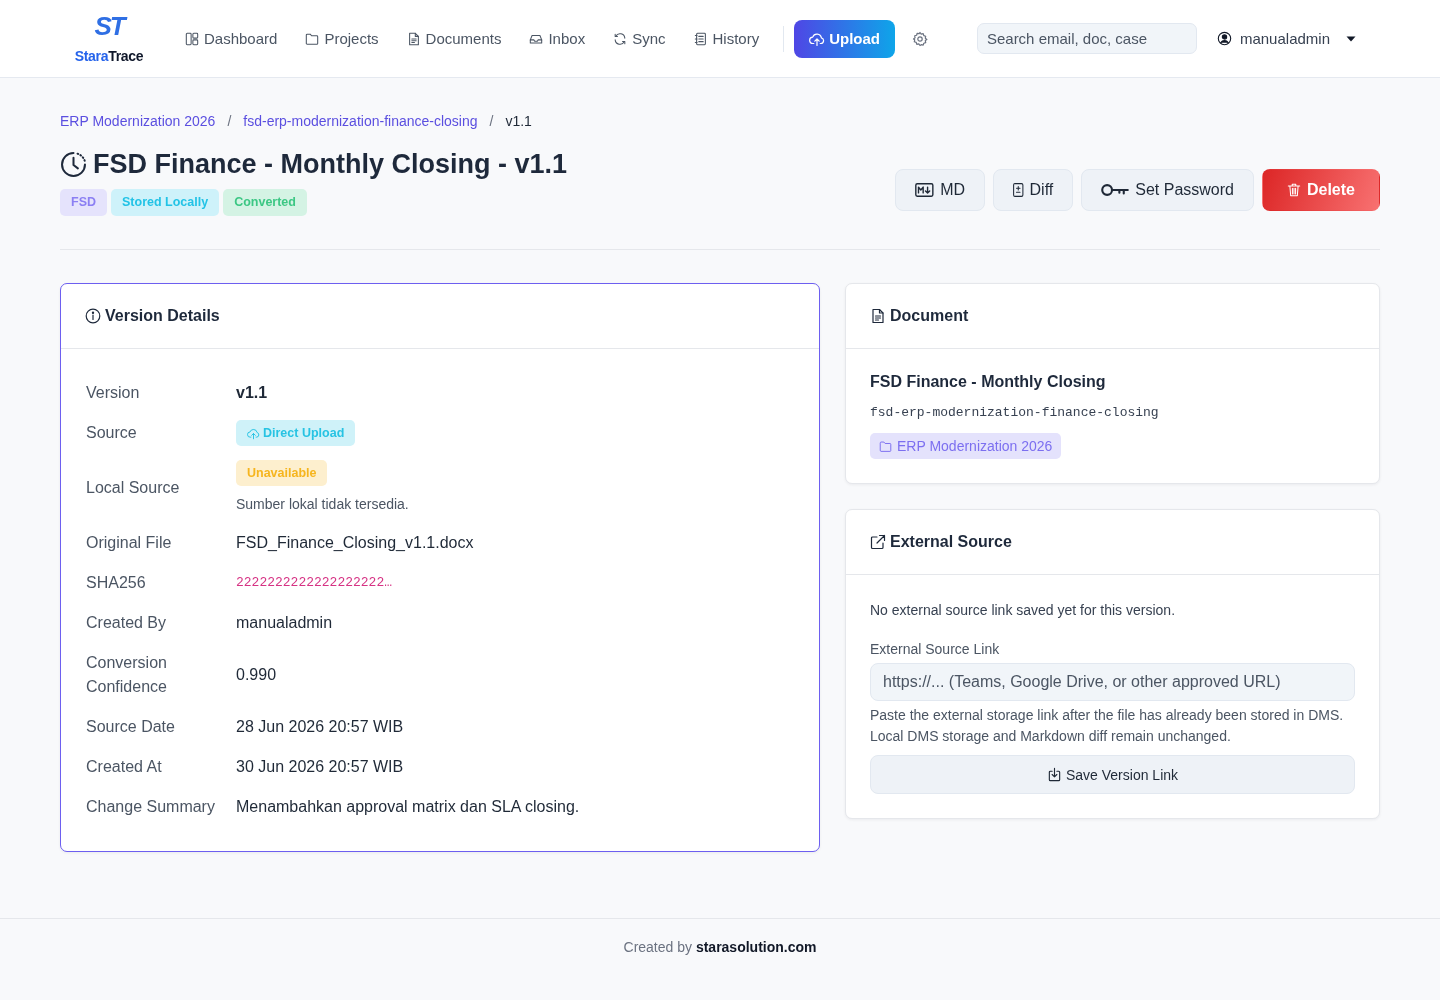 The height and width of the screenshot is (1000, 1440). Describe the element at coordinates (845, 38) in the screenshot. I see `upload-button: Upload` at that location.